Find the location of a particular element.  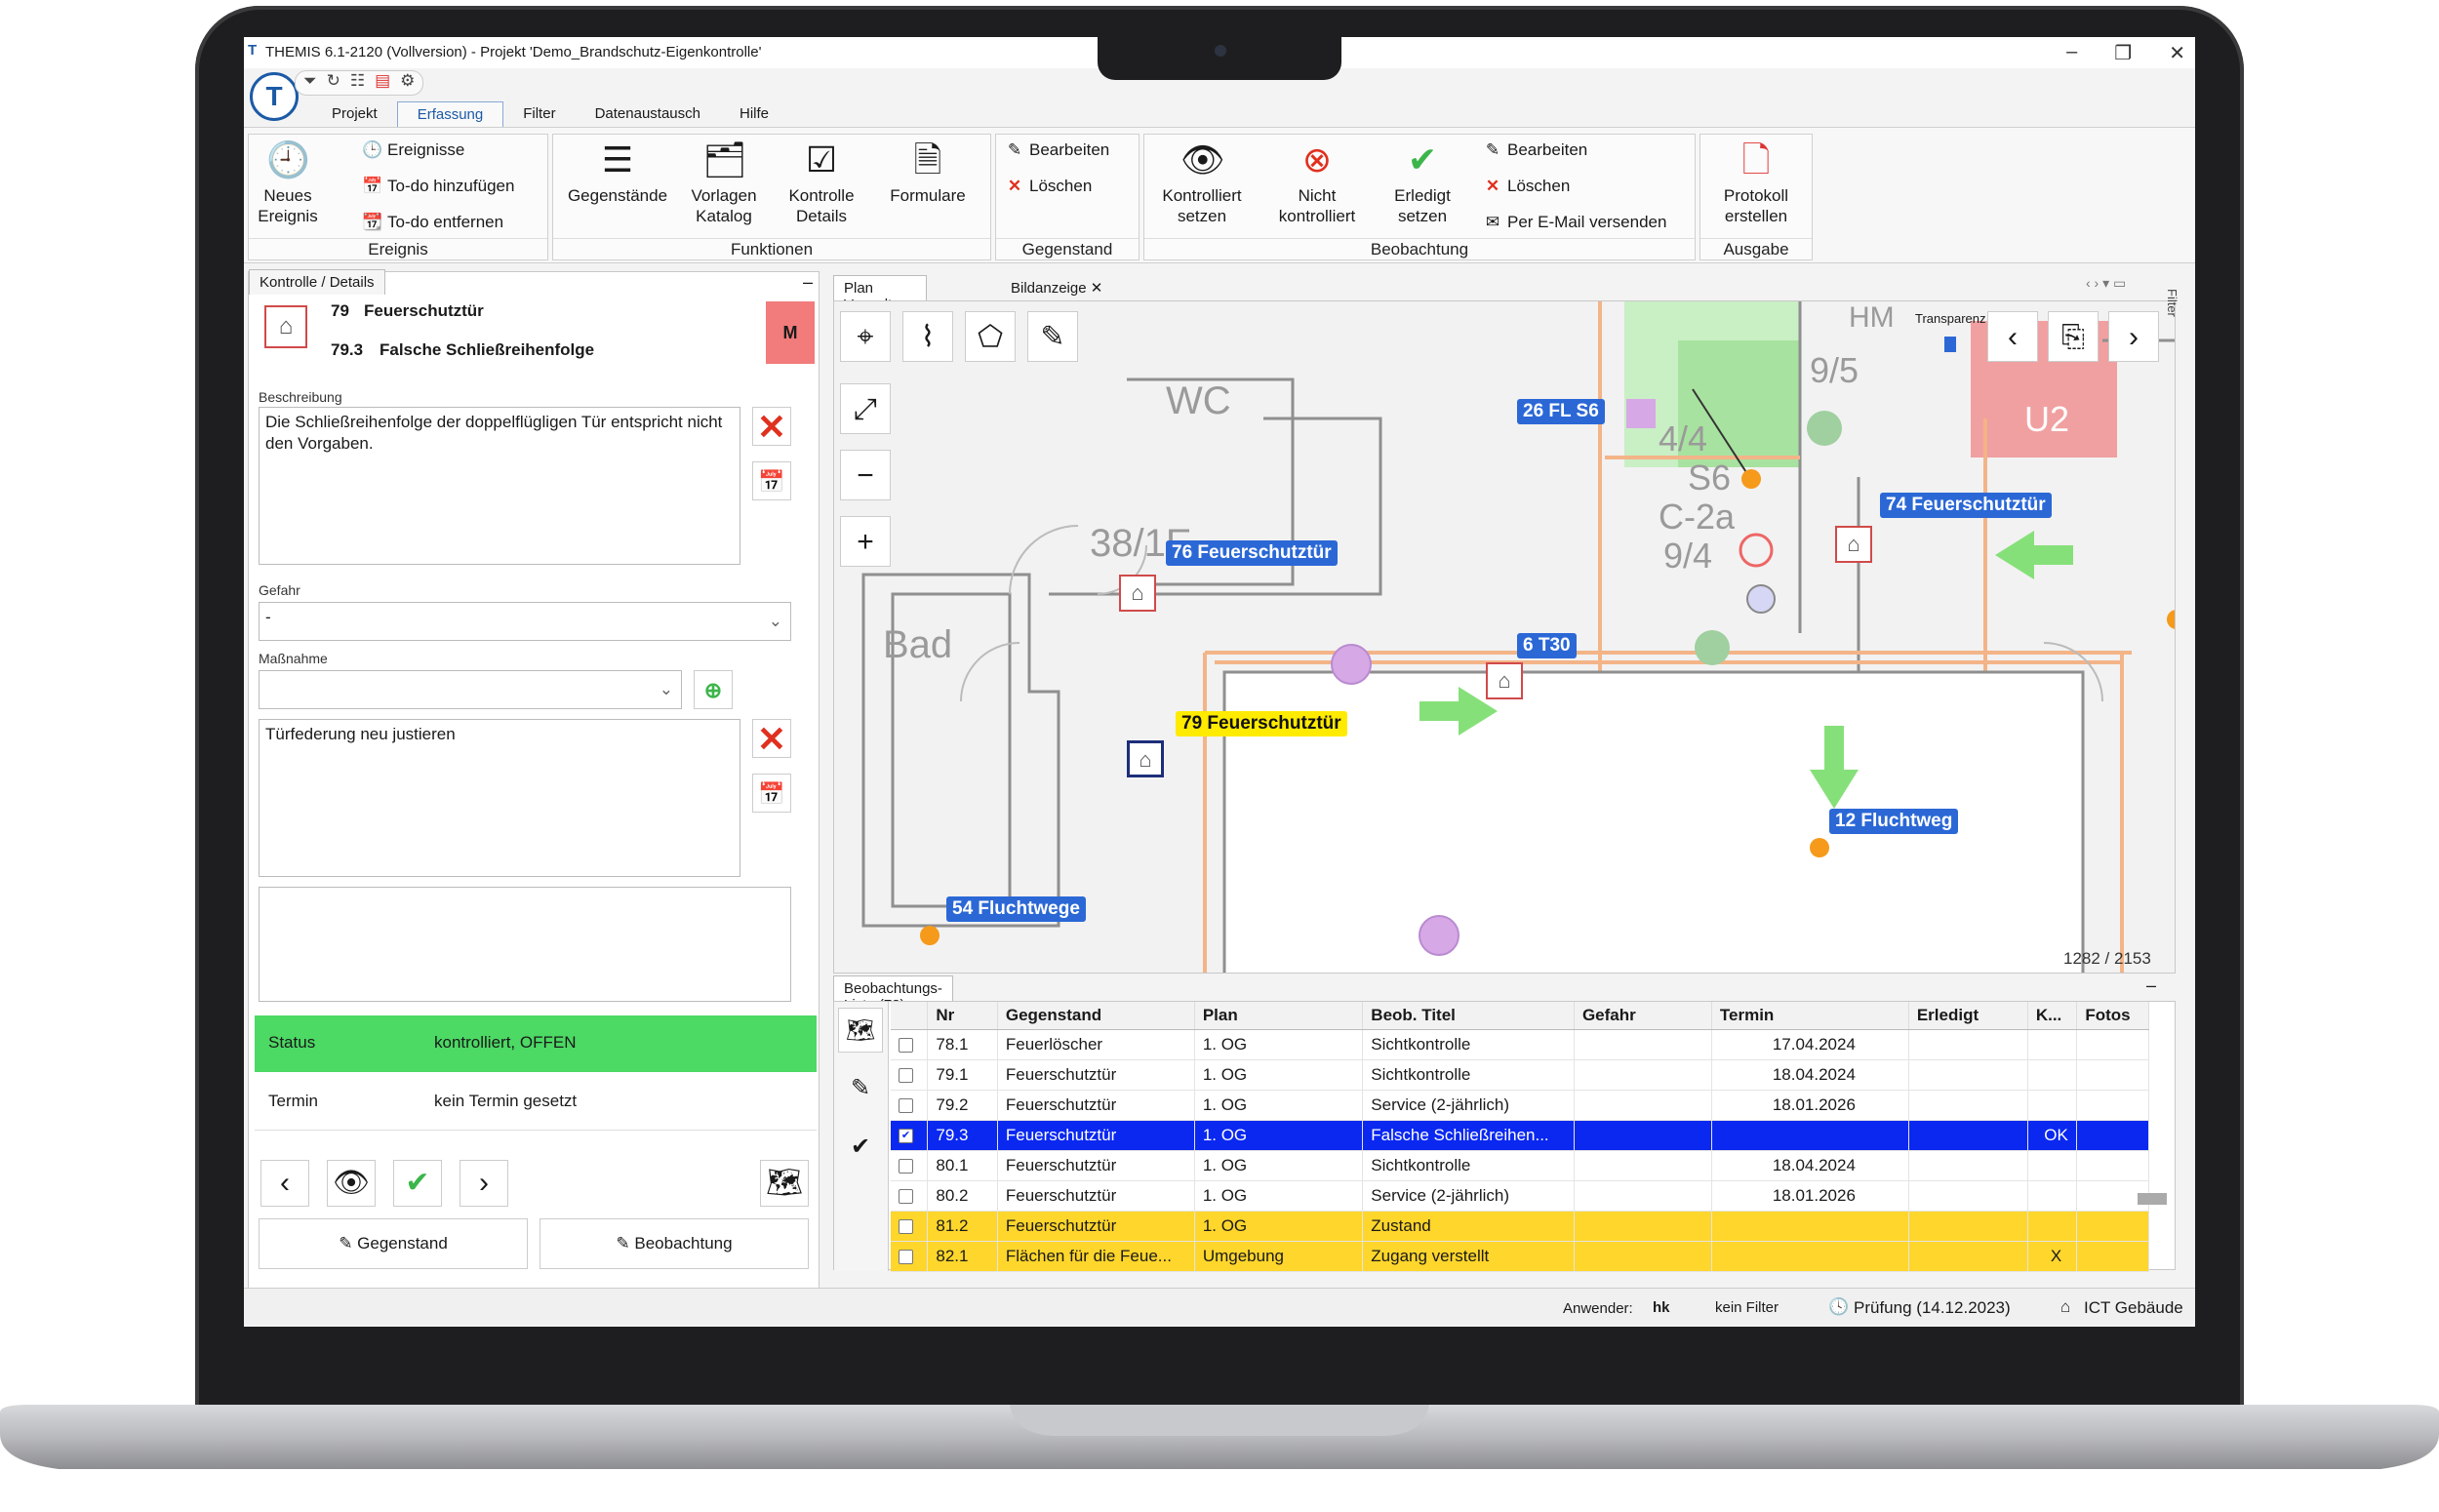

plan-nav-controls: ‹ › ▾ ▭ is located at coordinates (2106, 283).